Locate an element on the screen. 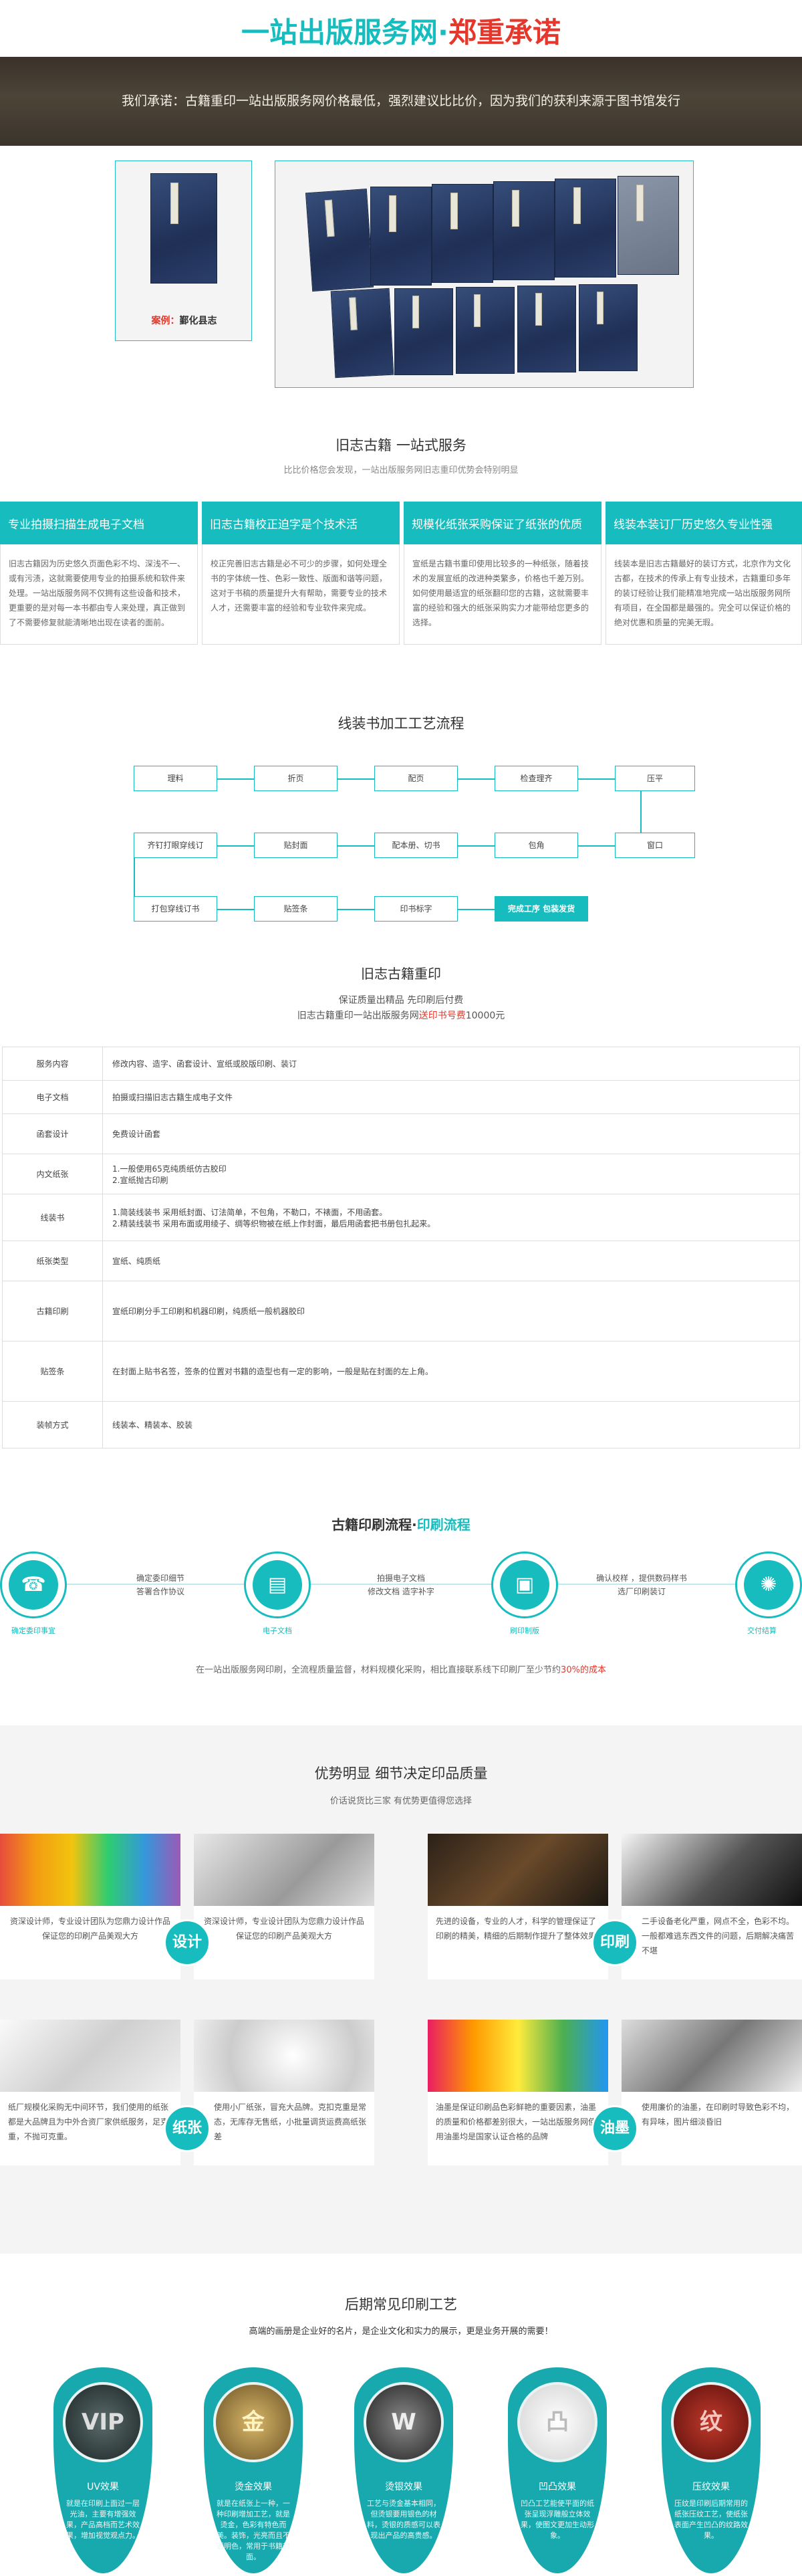 Image resolution: width=802 pixels, height=2576 pixels. top-banner: 一站出版服务网·郑重承诺 is located at coordinates (401, 28).